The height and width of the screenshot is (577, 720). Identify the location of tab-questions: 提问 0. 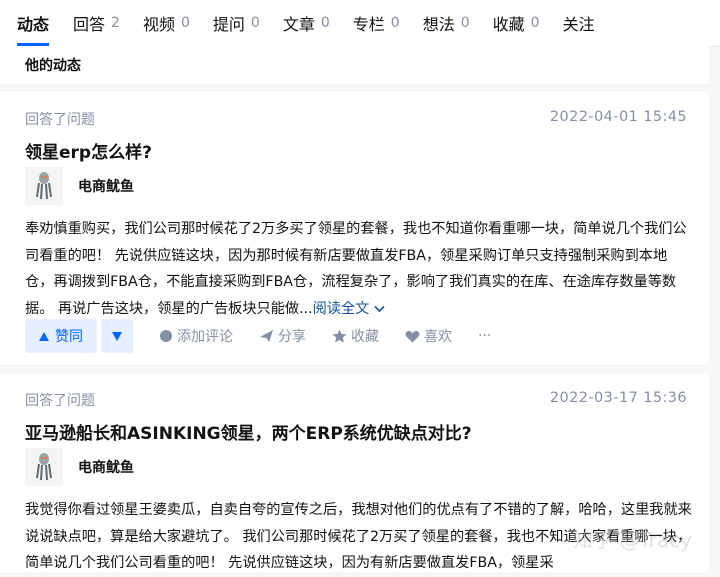
(236, 23).